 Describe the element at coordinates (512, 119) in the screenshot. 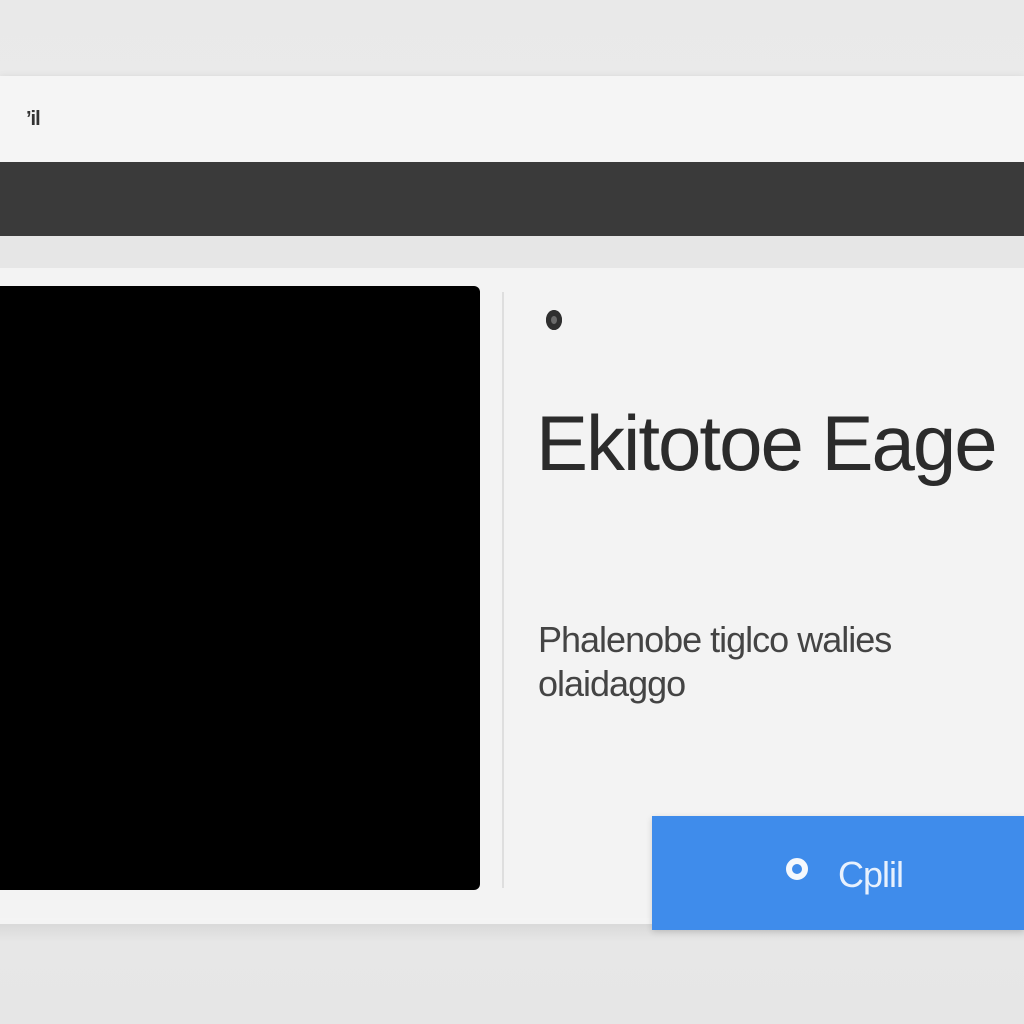

I see `title-bar: ’il` at that location.